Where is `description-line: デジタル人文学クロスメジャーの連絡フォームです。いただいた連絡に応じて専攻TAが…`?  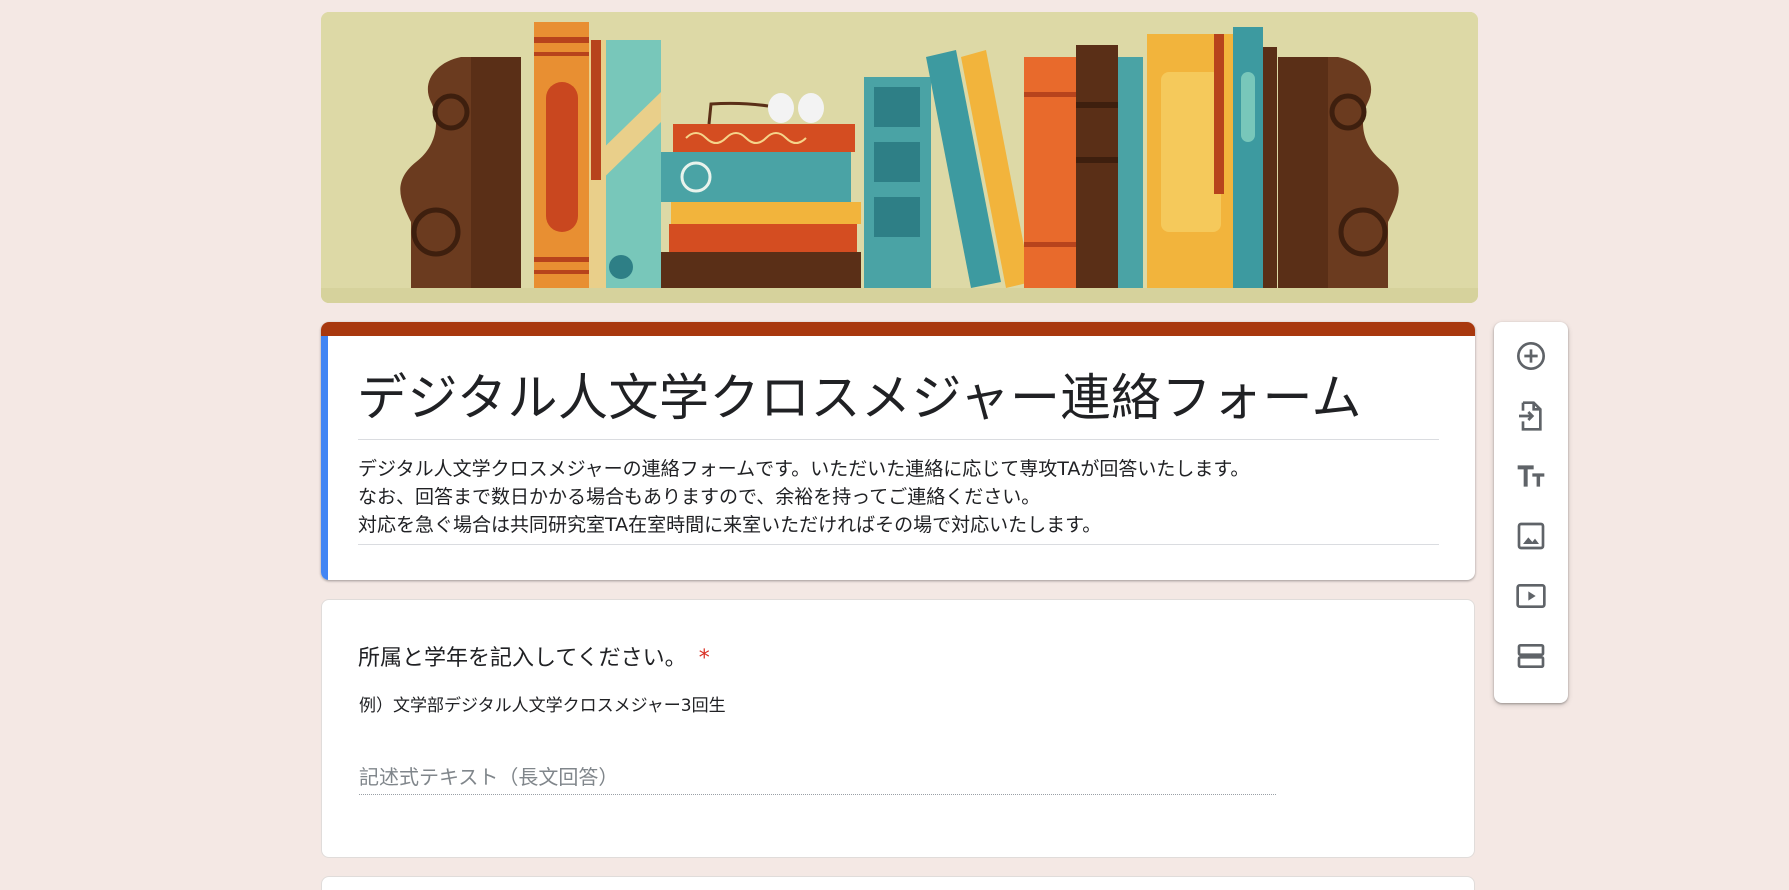 description-line: デジタル人文学クロスメジャーの連絡フォームです。いただいた連絡に応じて専攻TAが… is located at coordinates (804, 469).